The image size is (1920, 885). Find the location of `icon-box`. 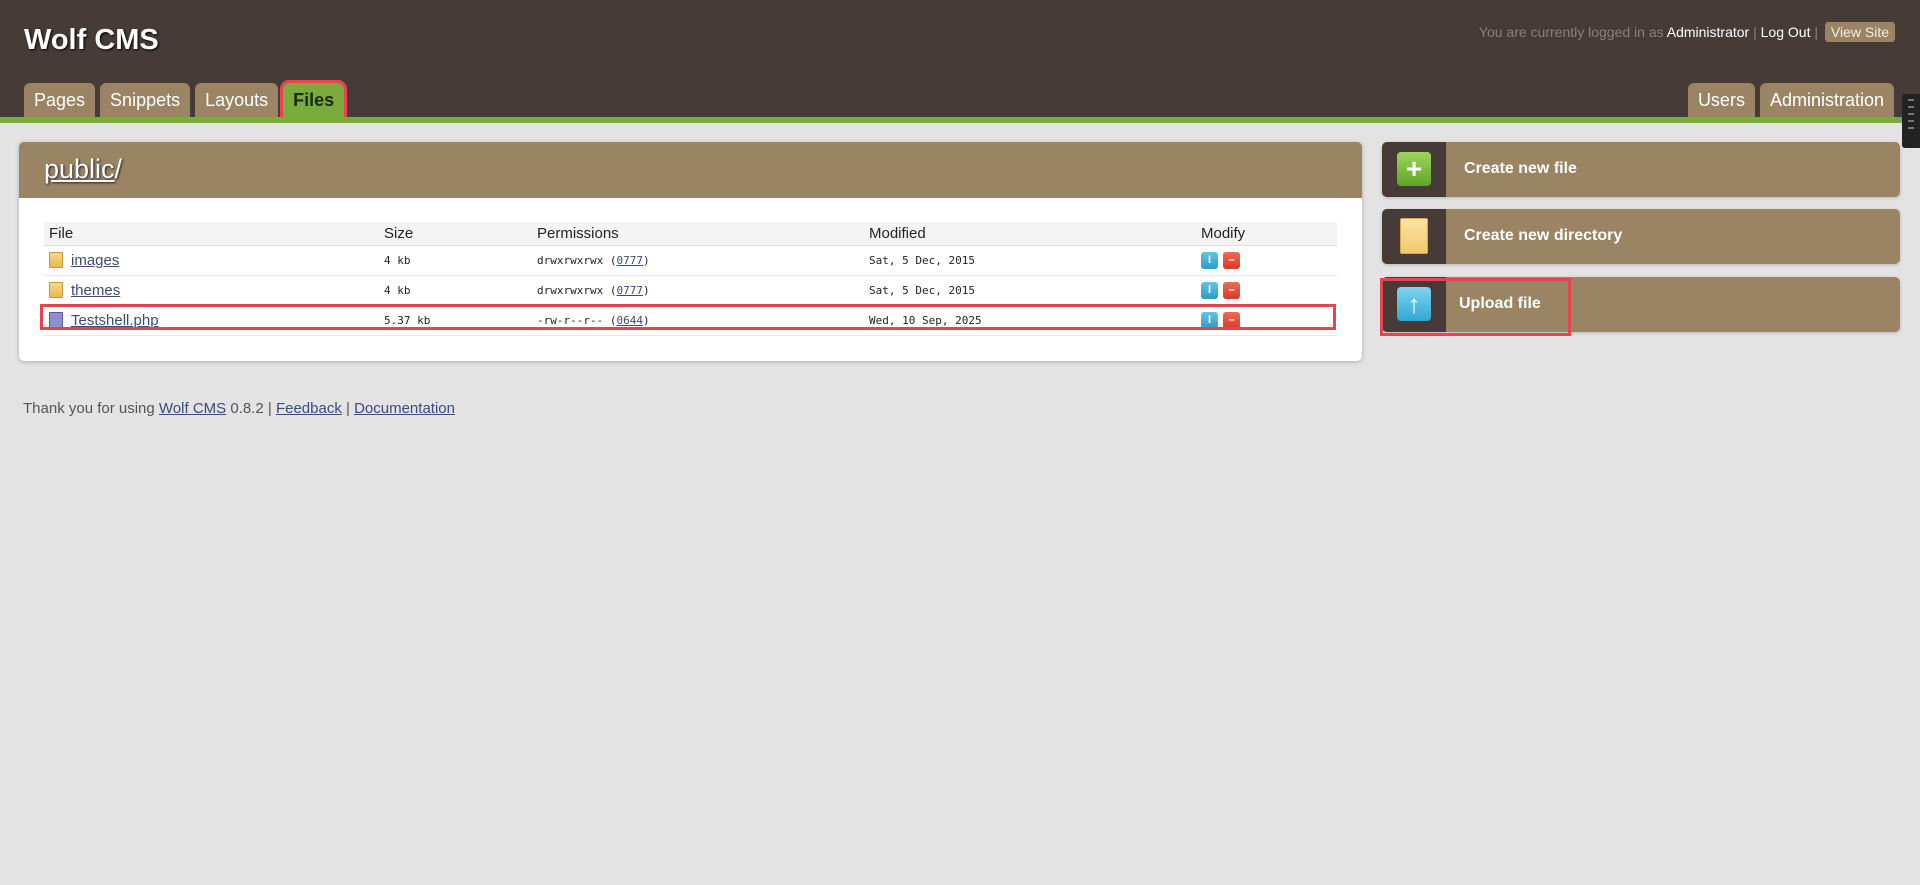

icon-box is located at coordinates (1414, 236).